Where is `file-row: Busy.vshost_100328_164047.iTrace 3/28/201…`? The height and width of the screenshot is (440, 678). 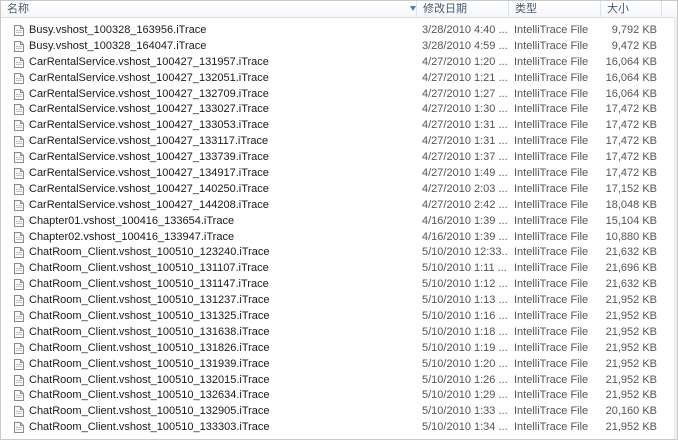 file-row: Busy.vshost_100328_164047.iTrace 3/28/201… is located at coordinates (339, 47).